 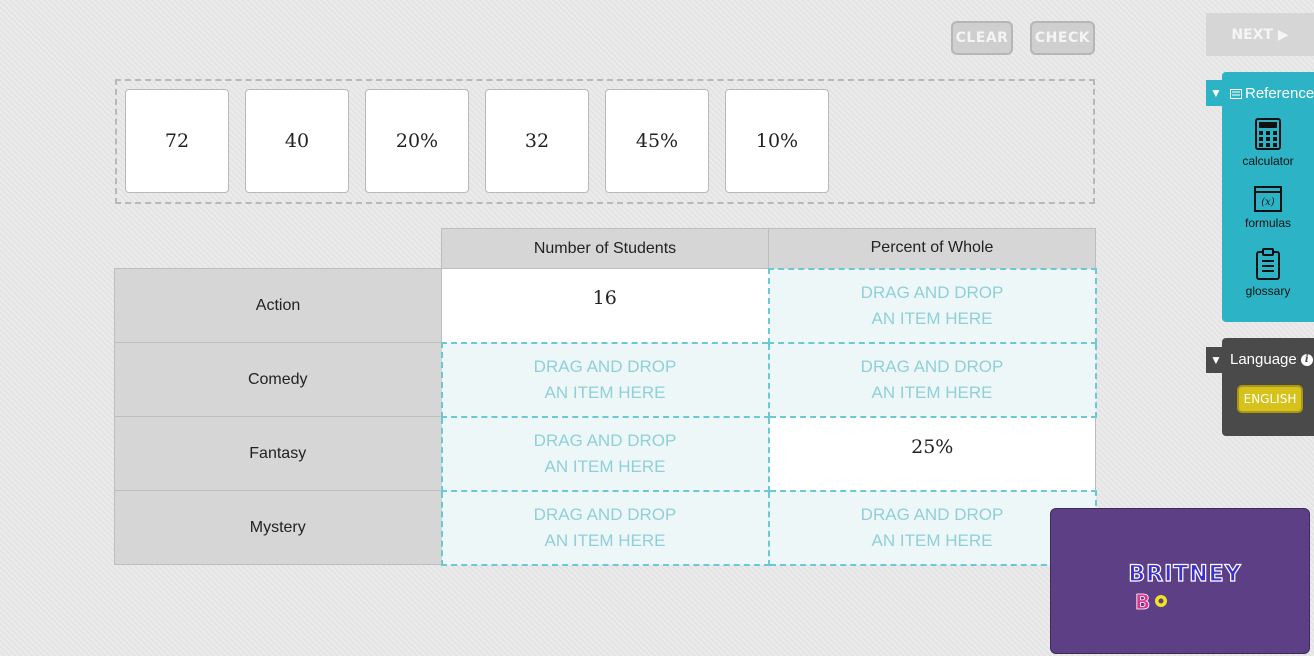 What do you see at coordinates (1260, 34) in the screenshot?
I see `next-button: NEXT ▶` at bounding box center [1260, 34].